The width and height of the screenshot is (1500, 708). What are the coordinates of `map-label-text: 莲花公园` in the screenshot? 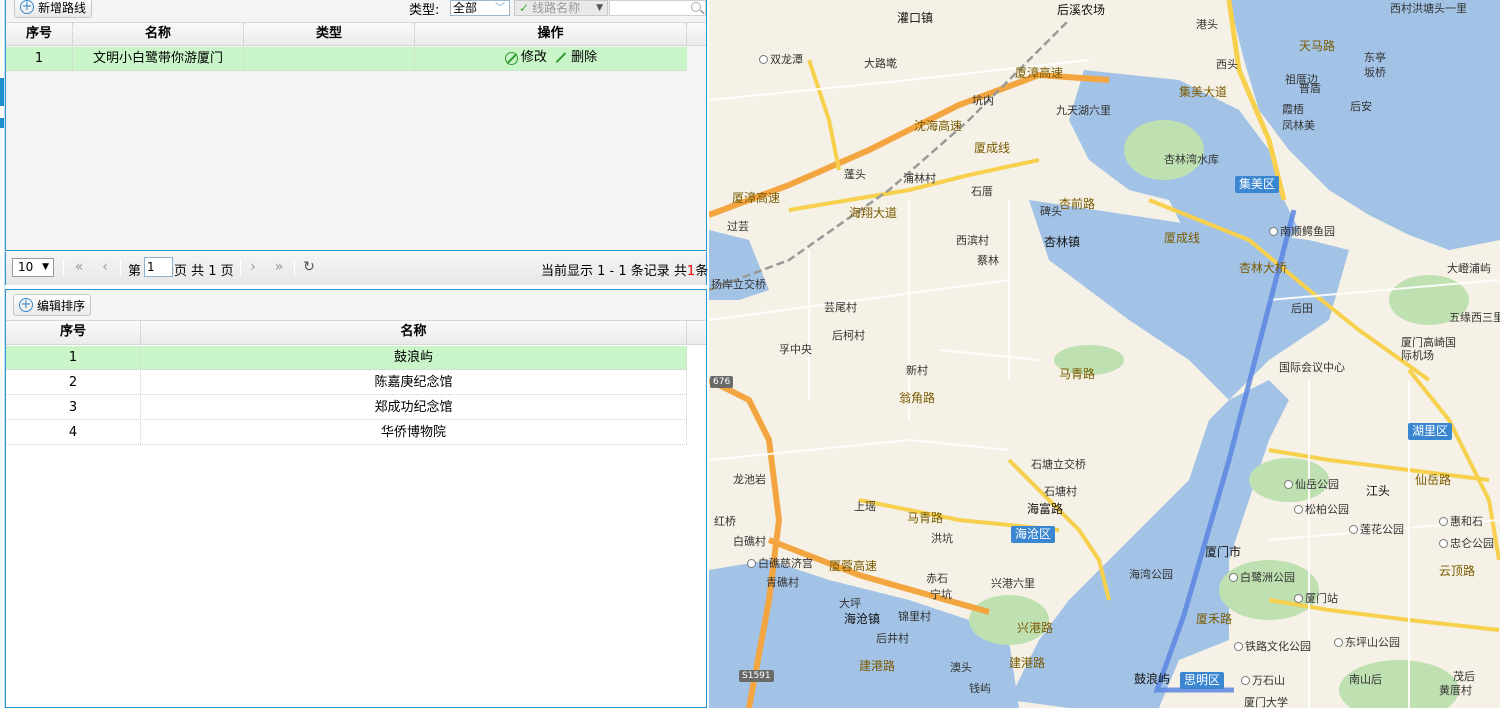 It's located at (1382, 529).